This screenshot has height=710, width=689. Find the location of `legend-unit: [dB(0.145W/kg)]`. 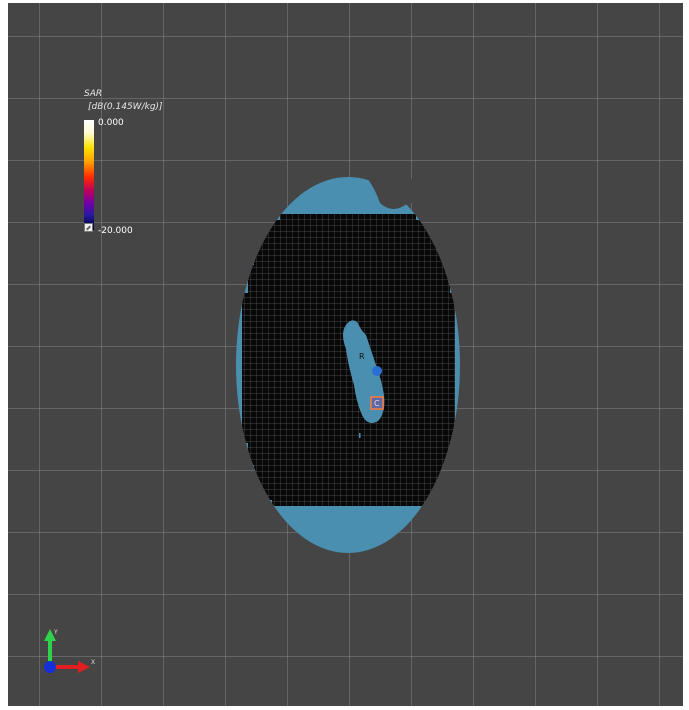

legend-unit: [dB(0.145W/kg)] is located at coordinates (125, 107).